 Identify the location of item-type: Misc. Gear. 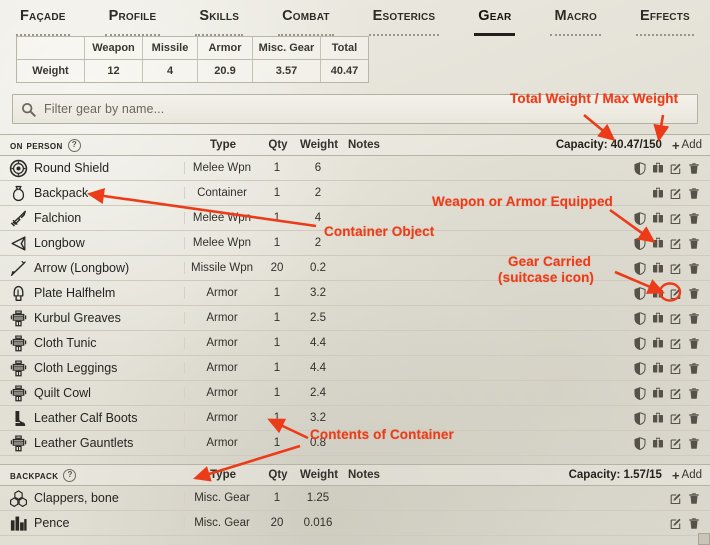
(221, 498).